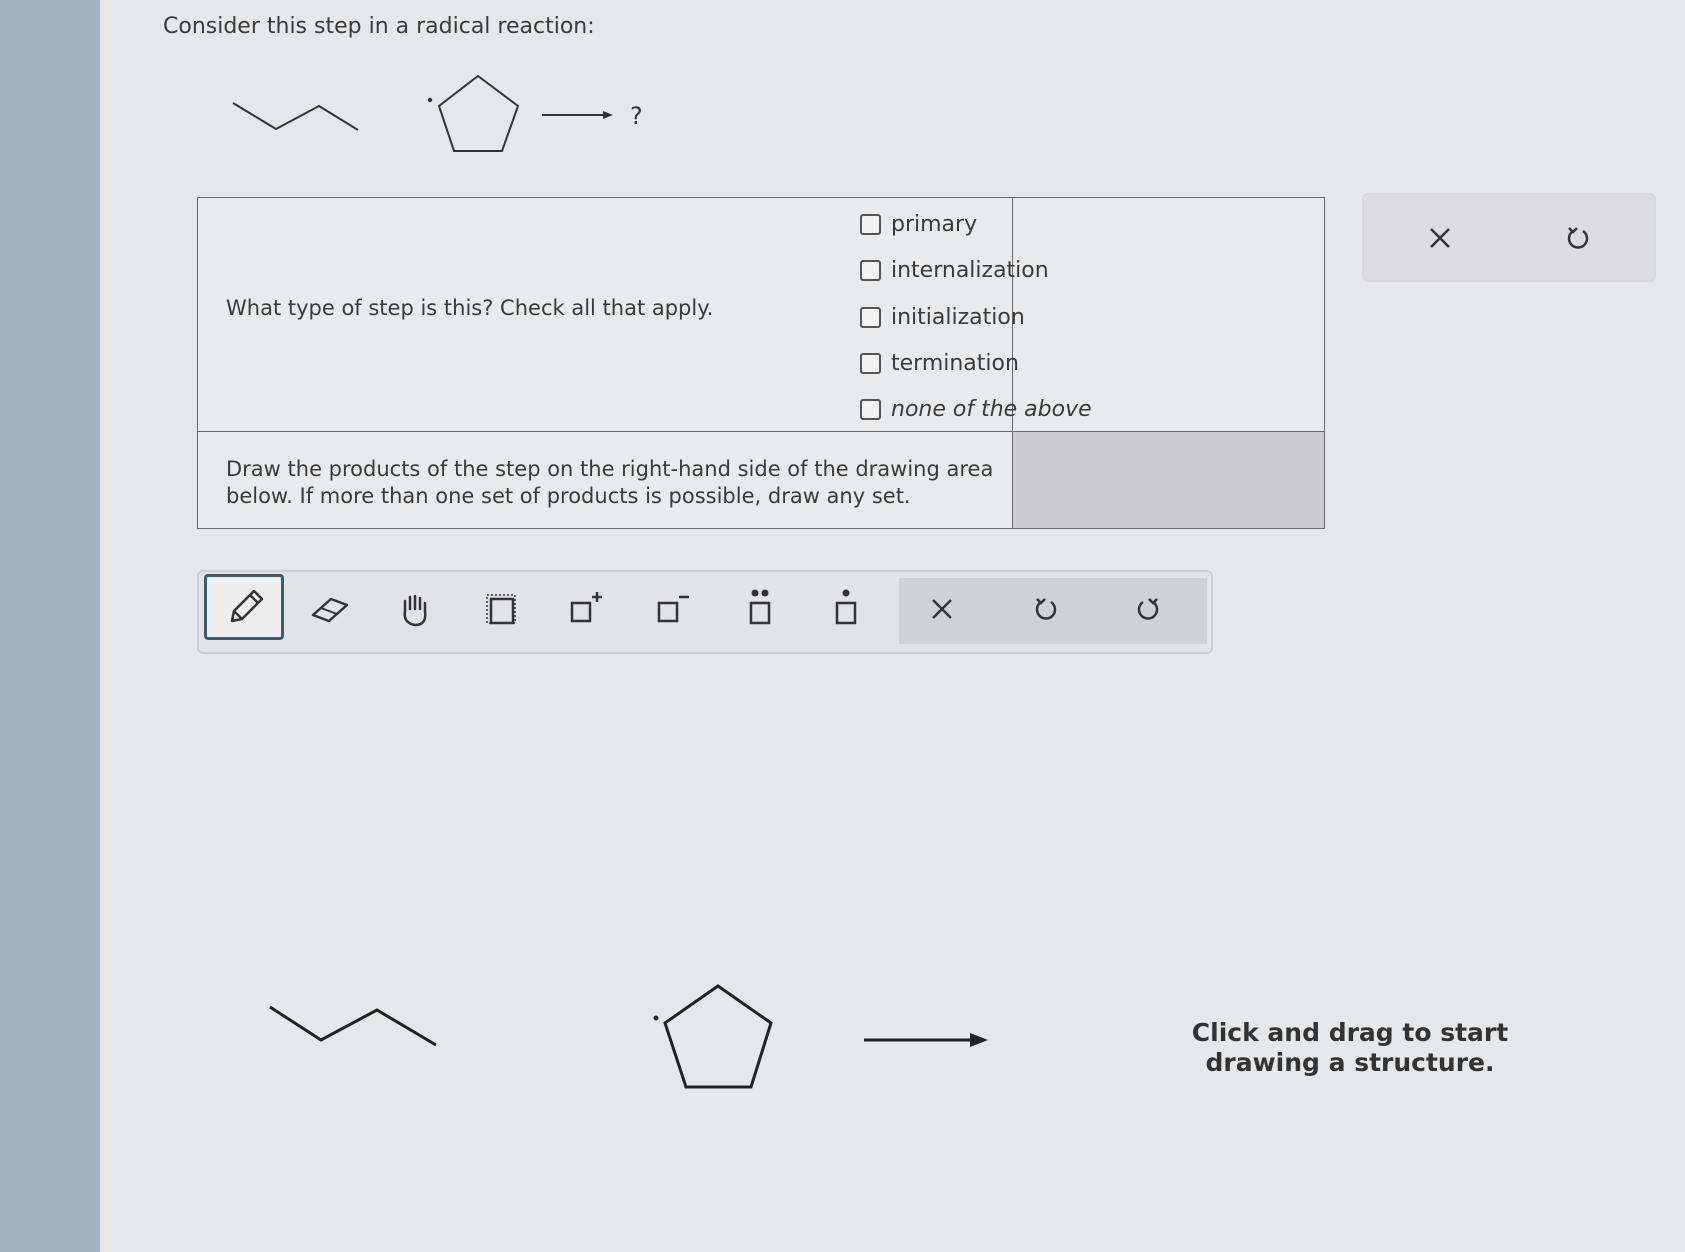 This screenshot has width=1685, height=1252. Describe the element at coordinates (295, 116) in the screenshot. I see `butane-skeleton` at that location.